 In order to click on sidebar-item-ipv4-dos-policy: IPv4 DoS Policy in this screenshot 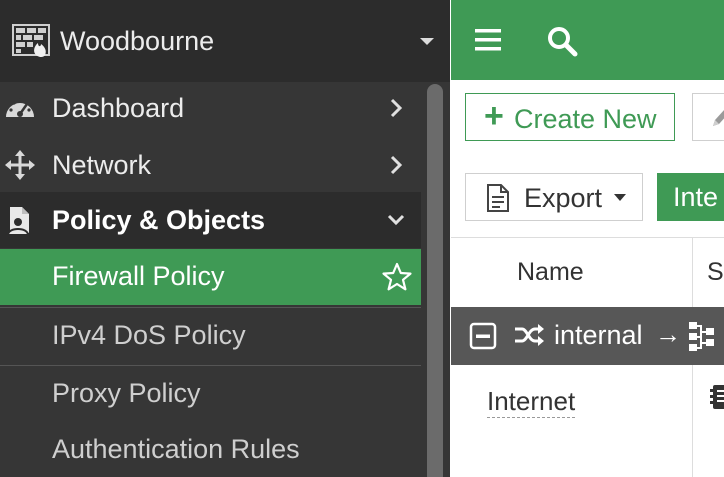, I will do `click(210, 335)`.